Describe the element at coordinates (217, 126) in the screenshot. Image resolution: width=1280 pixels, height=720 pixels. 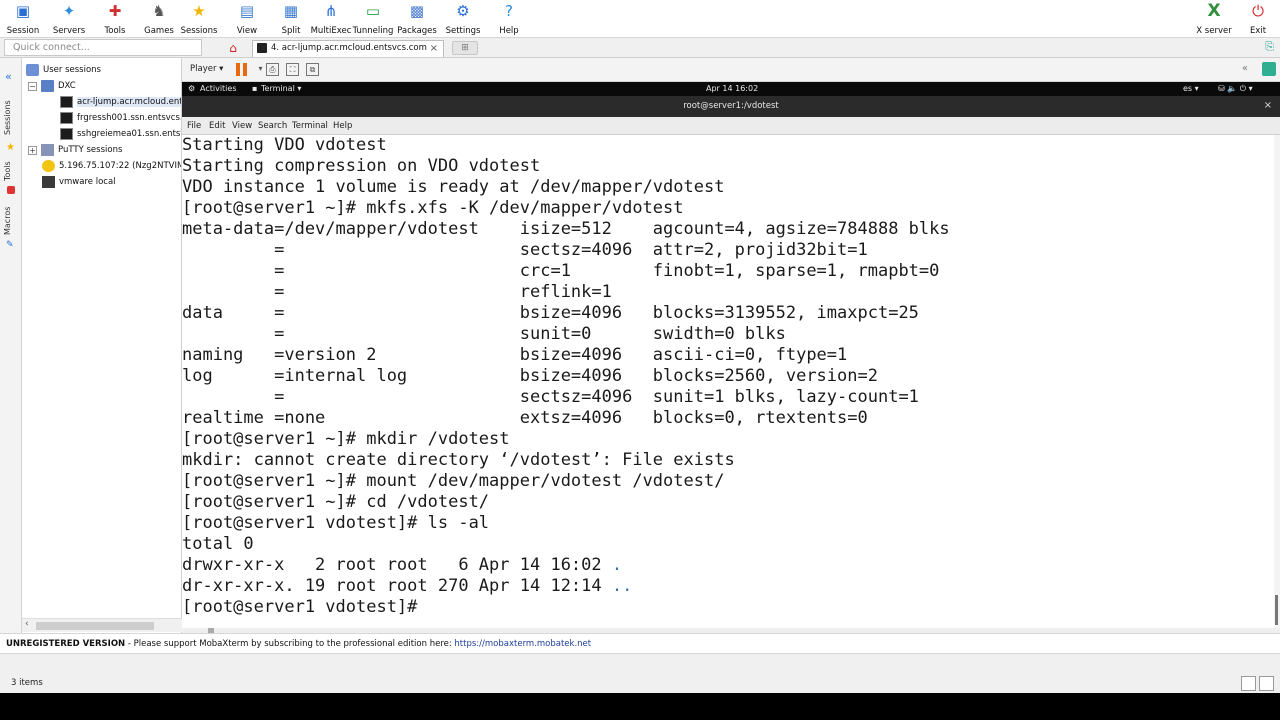
I see `menu-edit: Edit` at that location.